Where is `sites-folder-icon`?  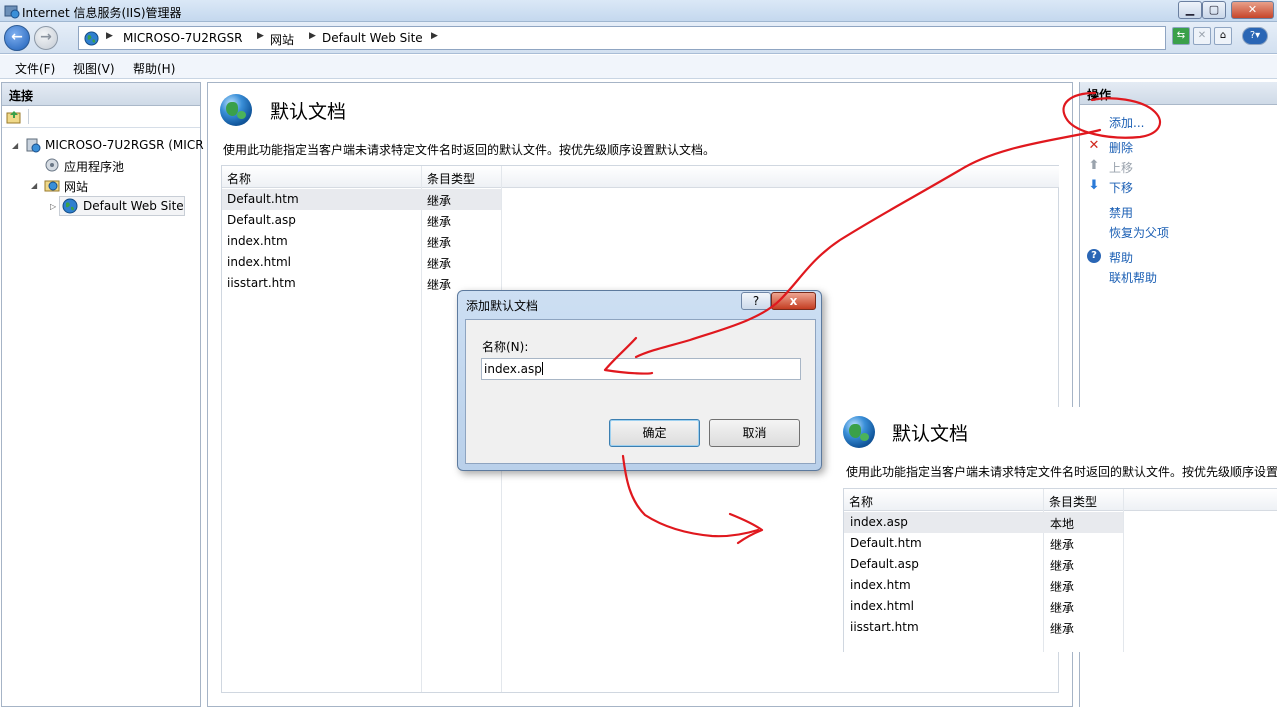 sites-folder-icon is located at coordinates (52, 186).